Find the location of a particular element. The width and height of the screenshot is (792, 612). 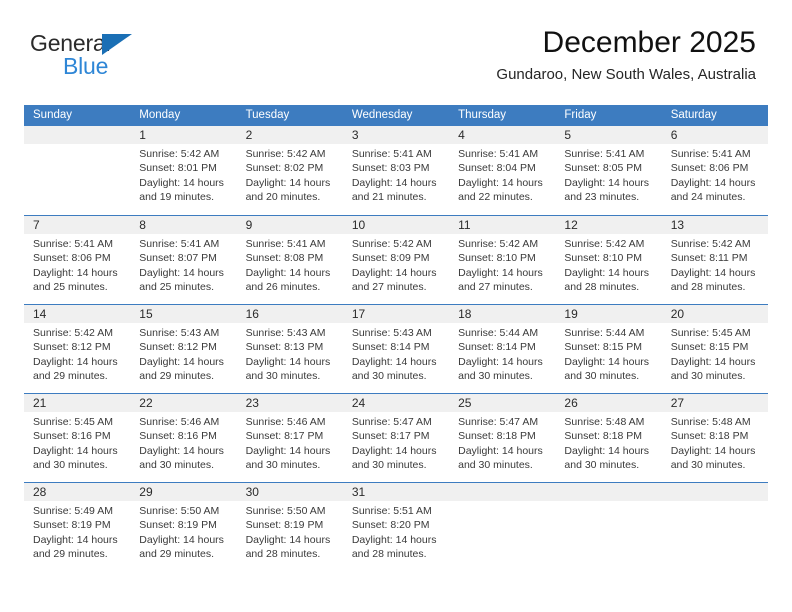

day-number-band: 30 is located at coordinates (289, 492).